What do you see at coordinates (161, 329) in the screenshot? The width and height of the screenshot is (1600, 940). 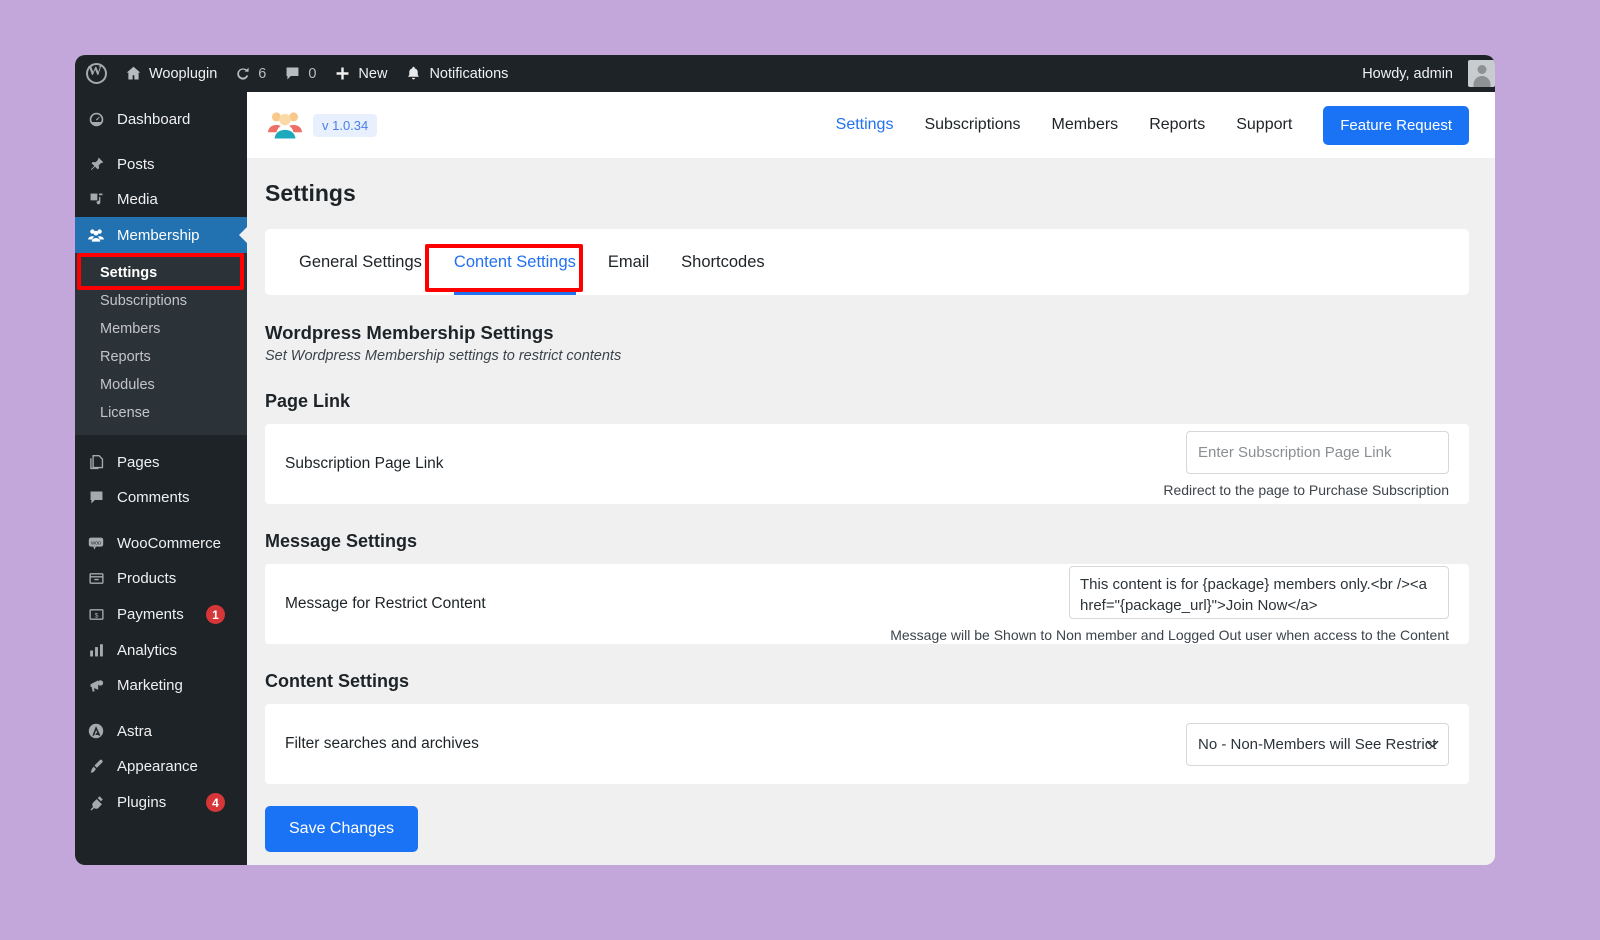 I see `sidebar-item-members: Members` at bounding box center [161, 329].